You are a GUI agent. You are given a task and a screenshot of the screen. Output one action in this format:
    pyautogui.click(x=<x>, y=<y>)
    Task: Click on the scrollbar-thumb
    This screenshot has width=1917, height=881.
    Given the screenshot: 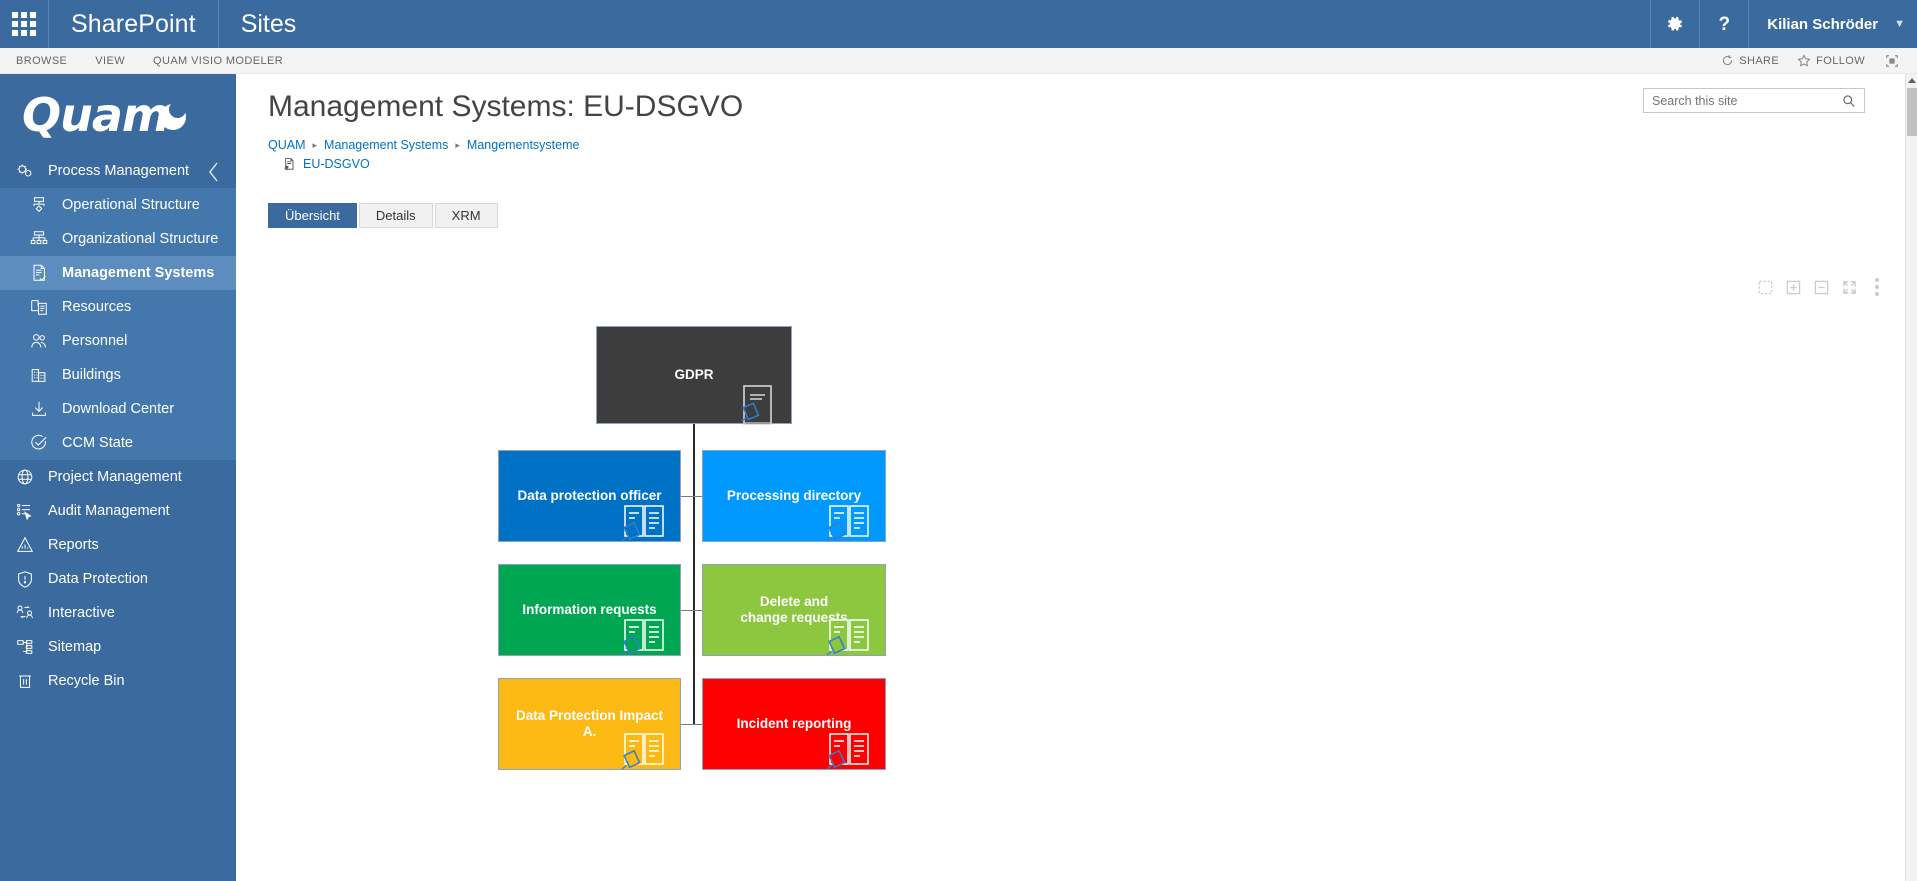 What is the action you would take?
    pyautogui.click(x=1912, y=112)
    